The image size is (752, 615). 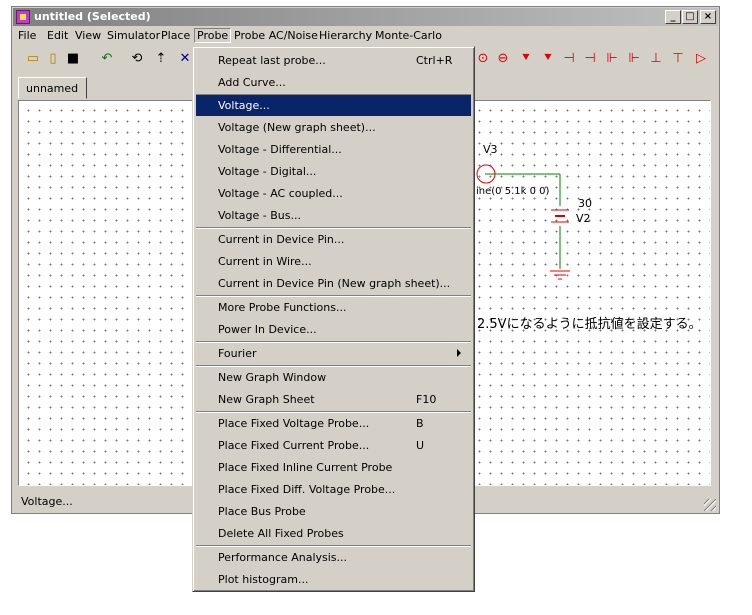 What do you see at coordinates (420, 423) in the screenshot?
I see `menu-item-shortcut: B` at bounding box center [420, 423].